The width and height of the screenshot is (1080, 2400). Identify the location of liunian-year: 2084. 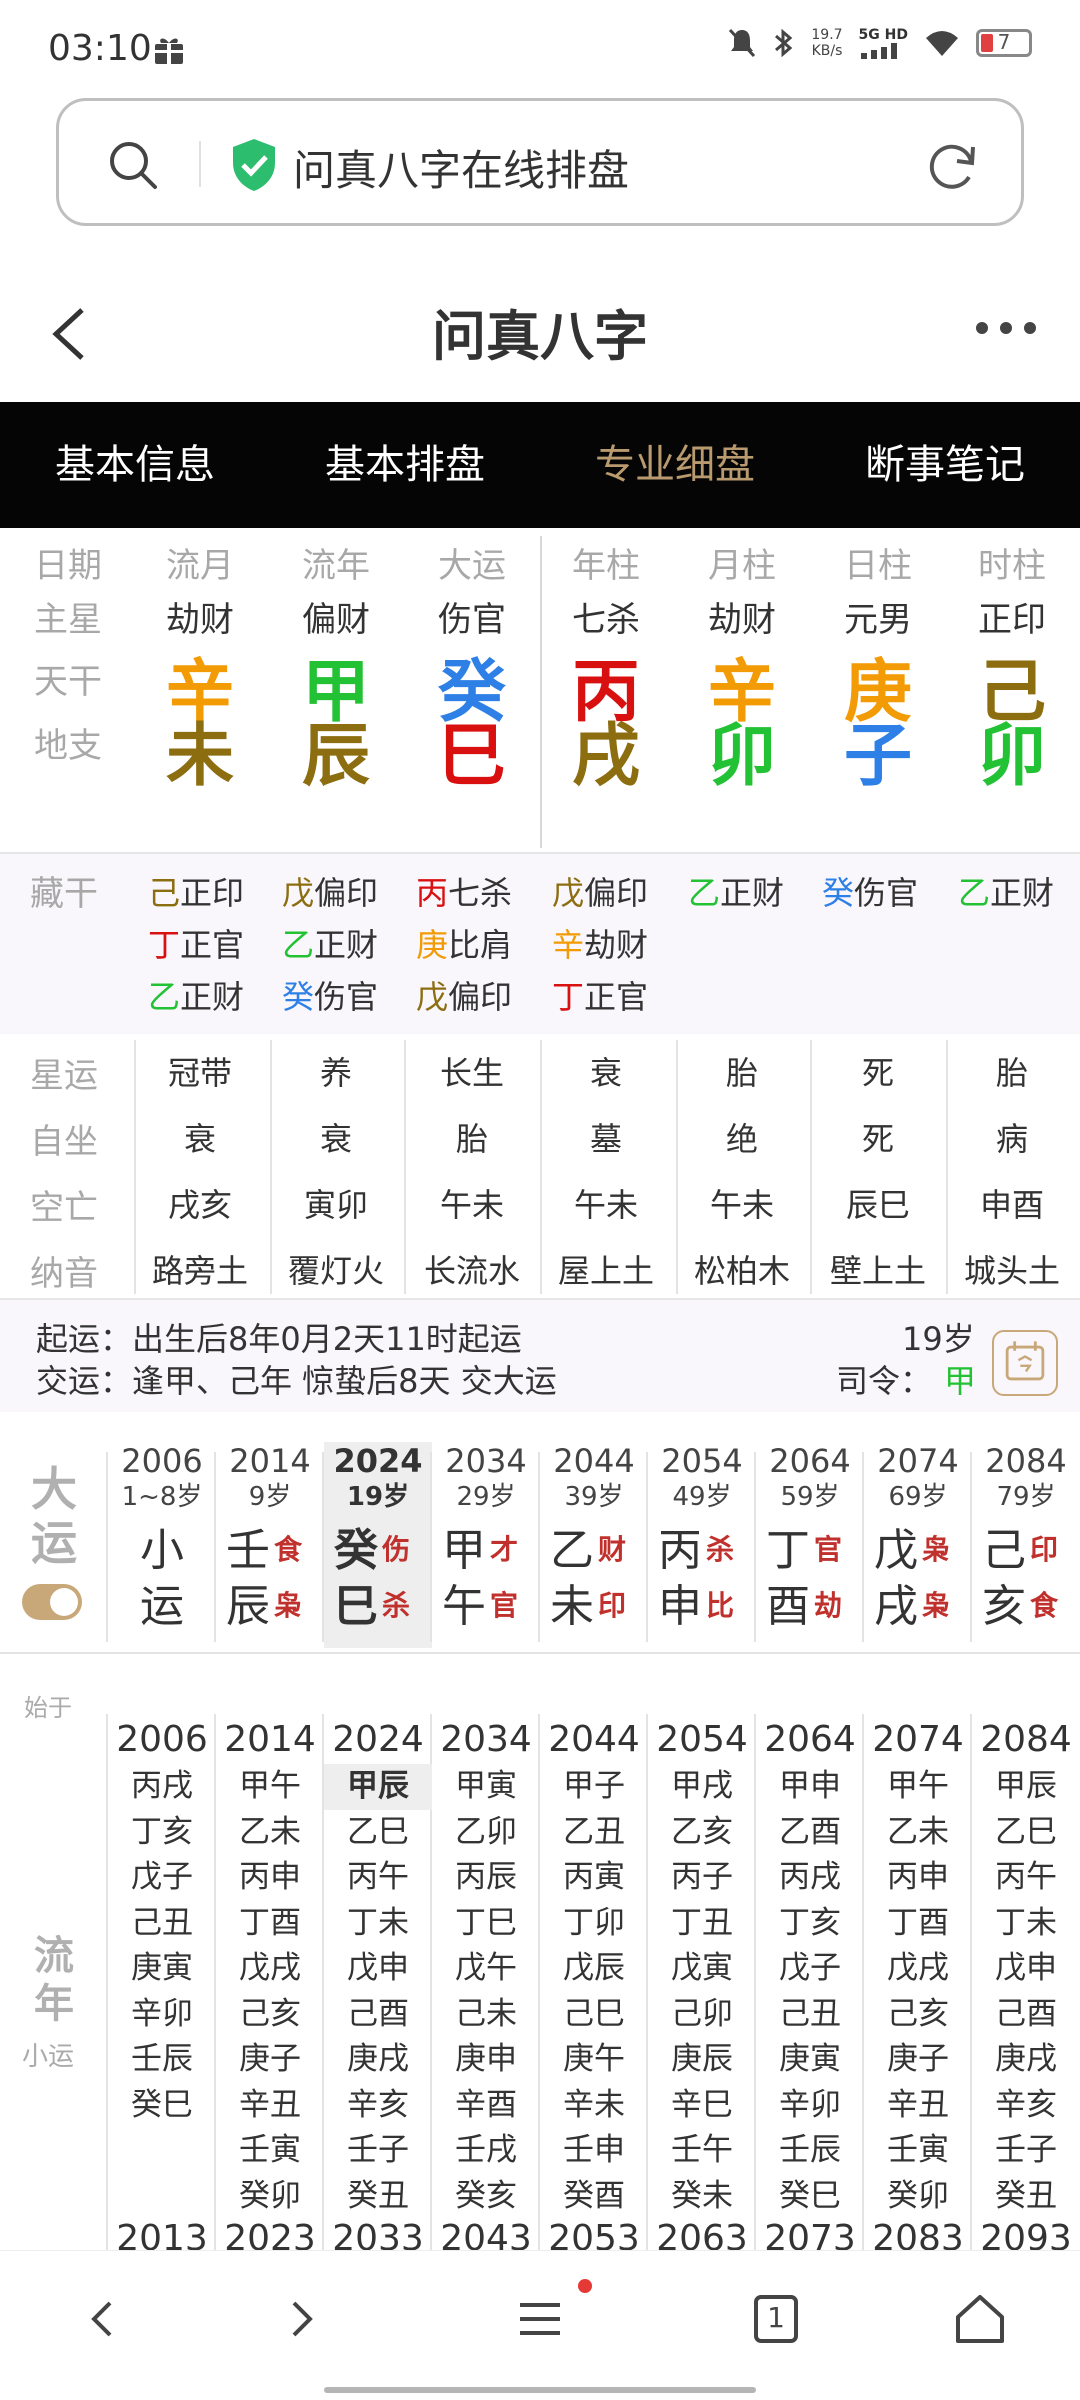
(1026, 1740).